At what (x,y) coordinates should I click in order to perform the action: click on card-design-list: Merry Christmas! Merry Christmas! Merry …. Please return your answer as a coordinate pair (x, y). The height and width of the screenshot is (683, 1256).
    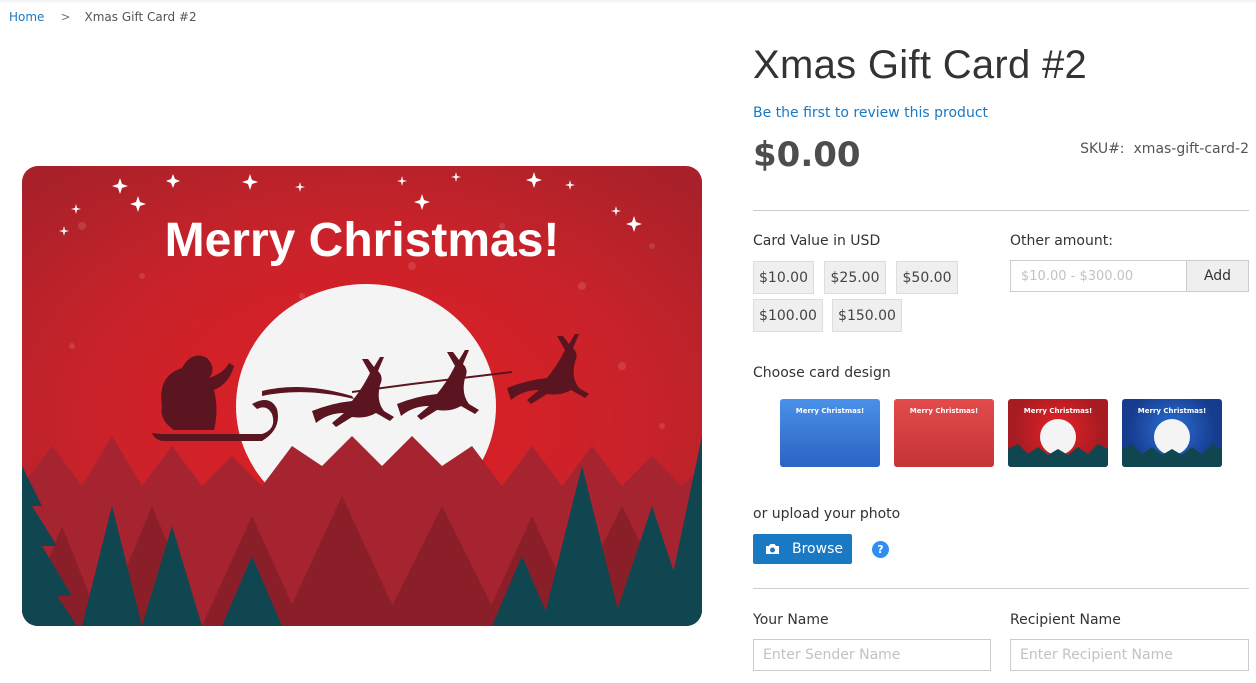
    Looking at the image, I should click on (1001, 433).